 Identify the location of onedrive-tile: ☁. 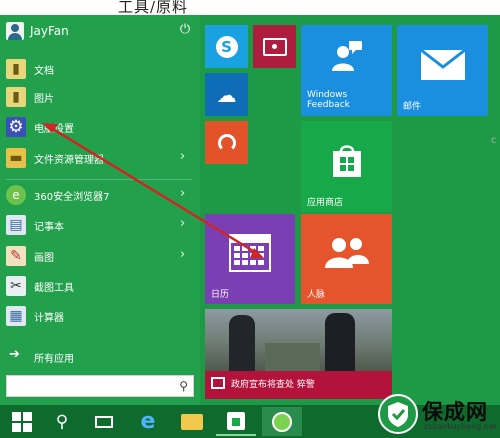
(226, 94).